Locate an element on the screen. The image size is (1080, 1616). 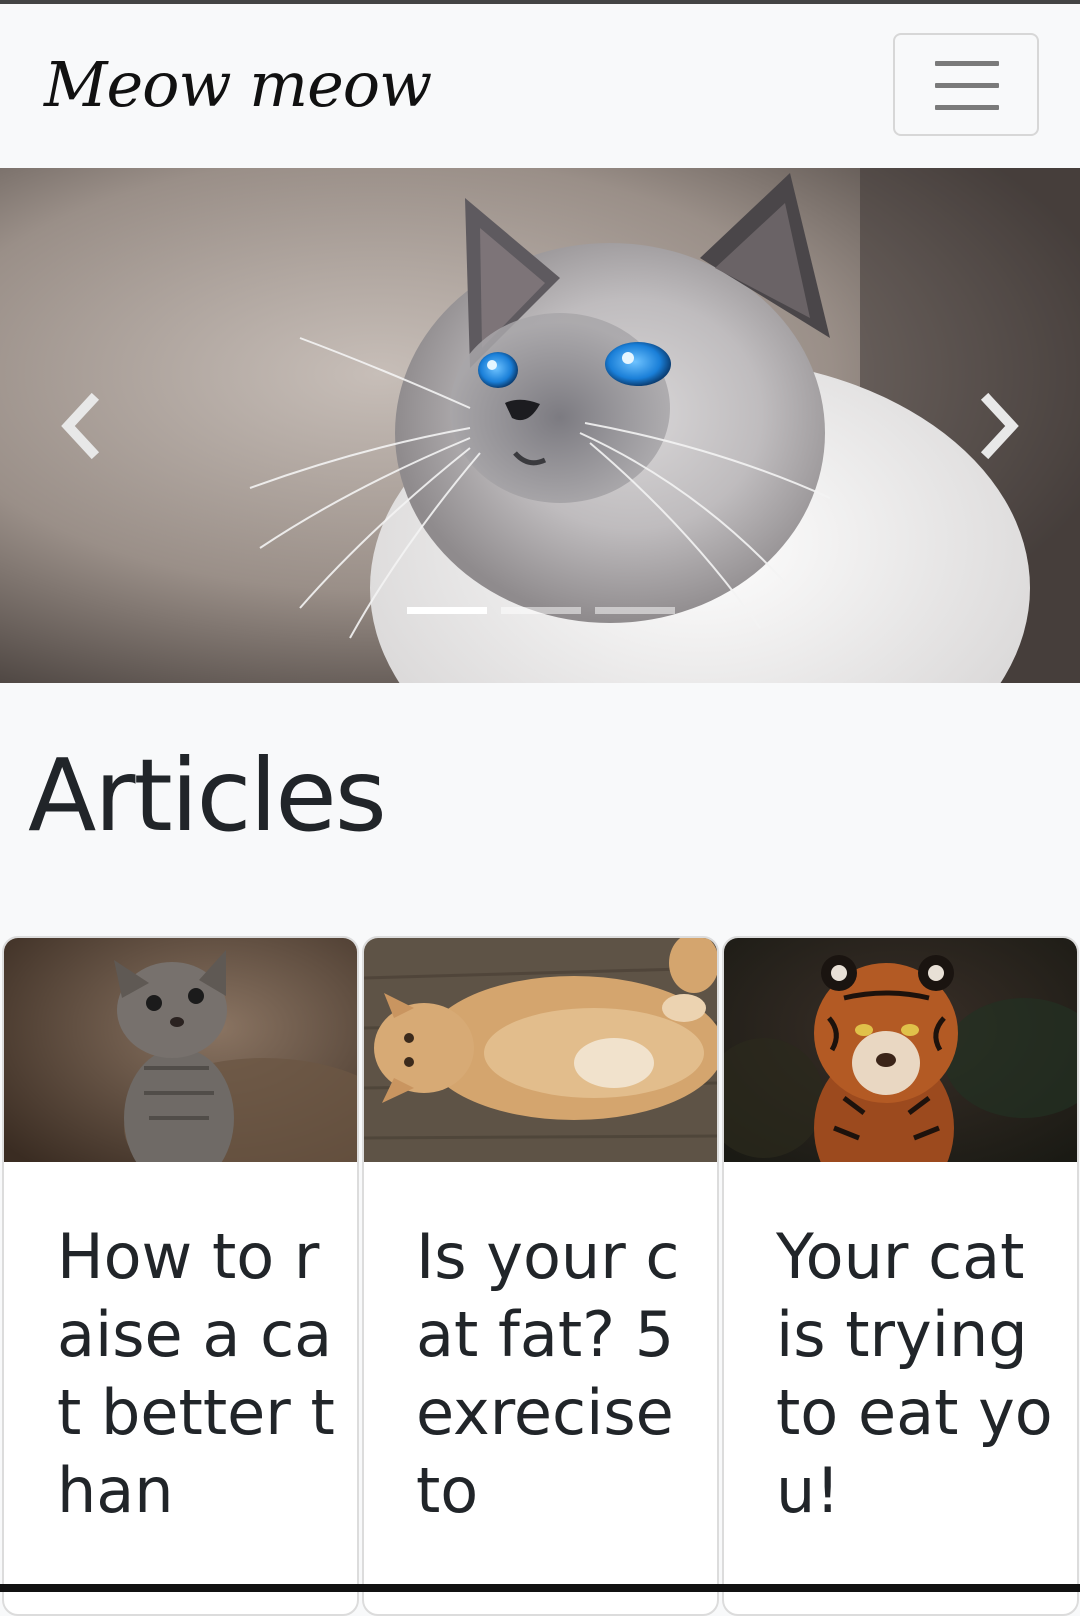
carousel-prev-button is located at coordinates (80, 433).